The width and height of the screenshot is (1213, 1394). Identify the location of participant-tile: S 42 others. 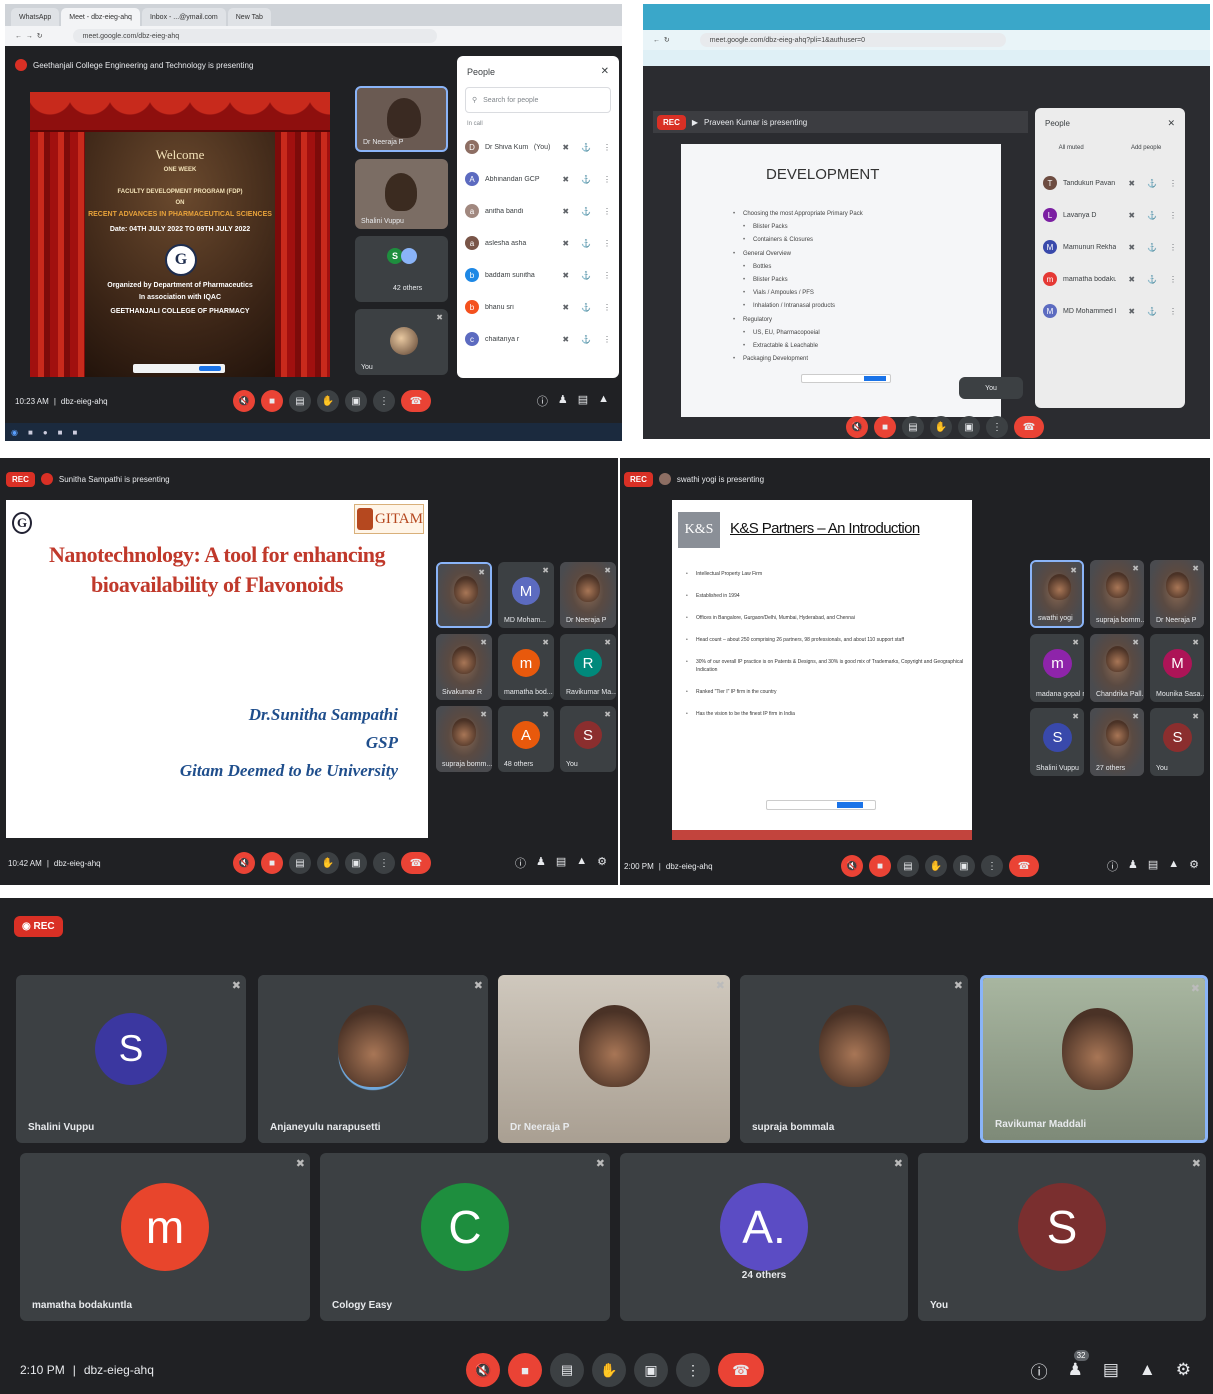
(401, 269).